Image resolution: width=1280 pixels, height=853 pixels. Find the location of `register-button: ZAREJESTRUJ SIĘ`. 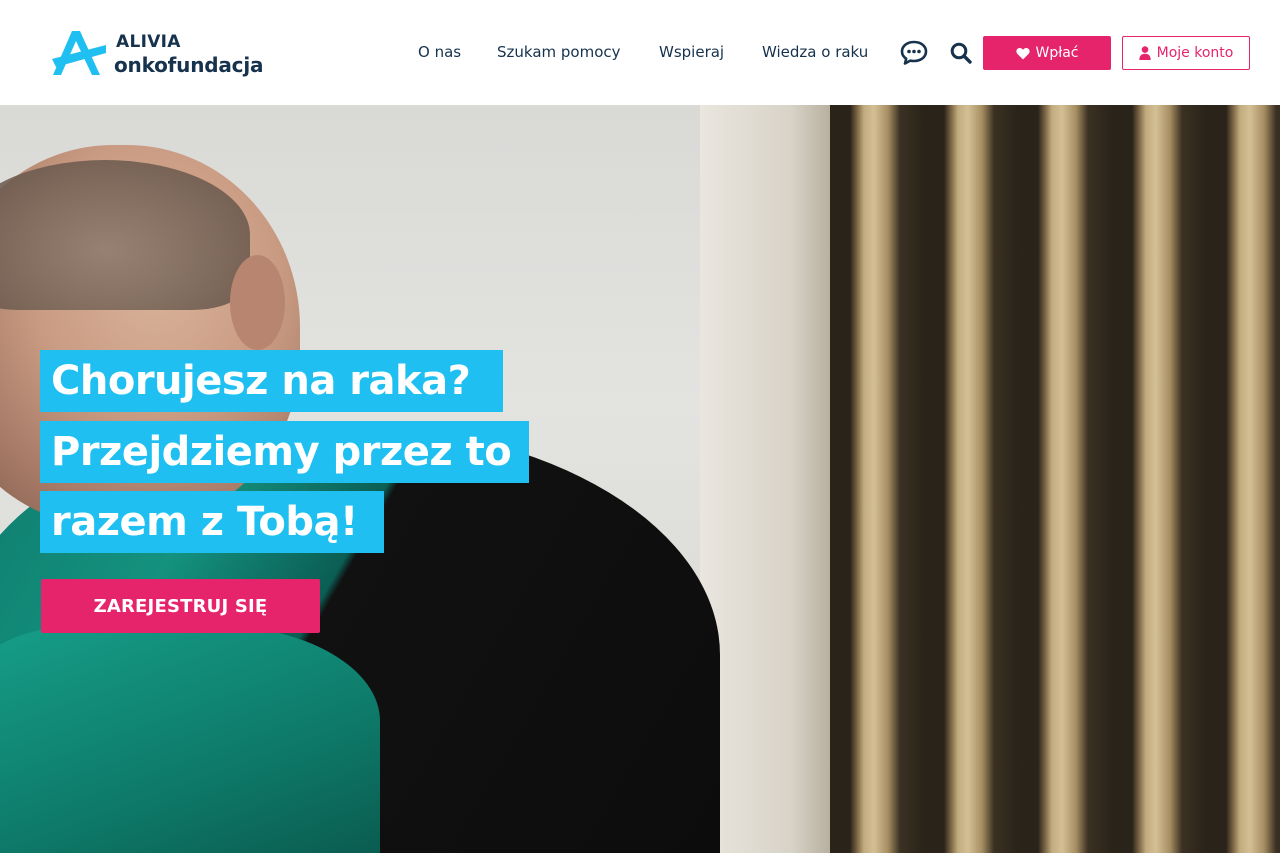

register-button: ZAREJESTRUJ SIĘ is located at coordinates (180, 606).